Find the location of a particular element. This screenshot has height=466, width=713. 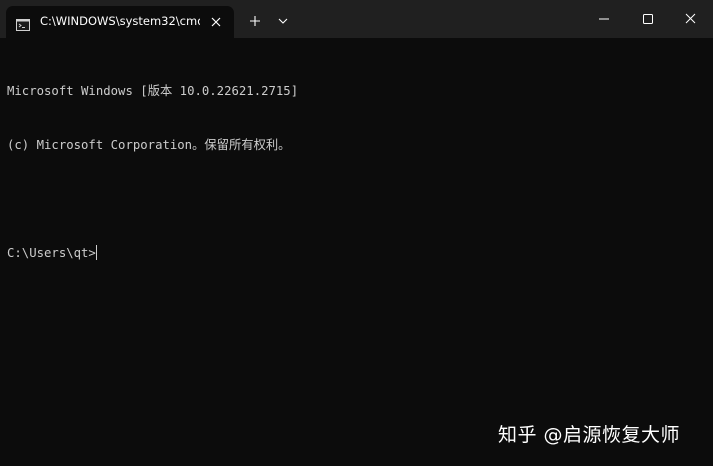

cmd-icon is located at coordinates (23, 23).